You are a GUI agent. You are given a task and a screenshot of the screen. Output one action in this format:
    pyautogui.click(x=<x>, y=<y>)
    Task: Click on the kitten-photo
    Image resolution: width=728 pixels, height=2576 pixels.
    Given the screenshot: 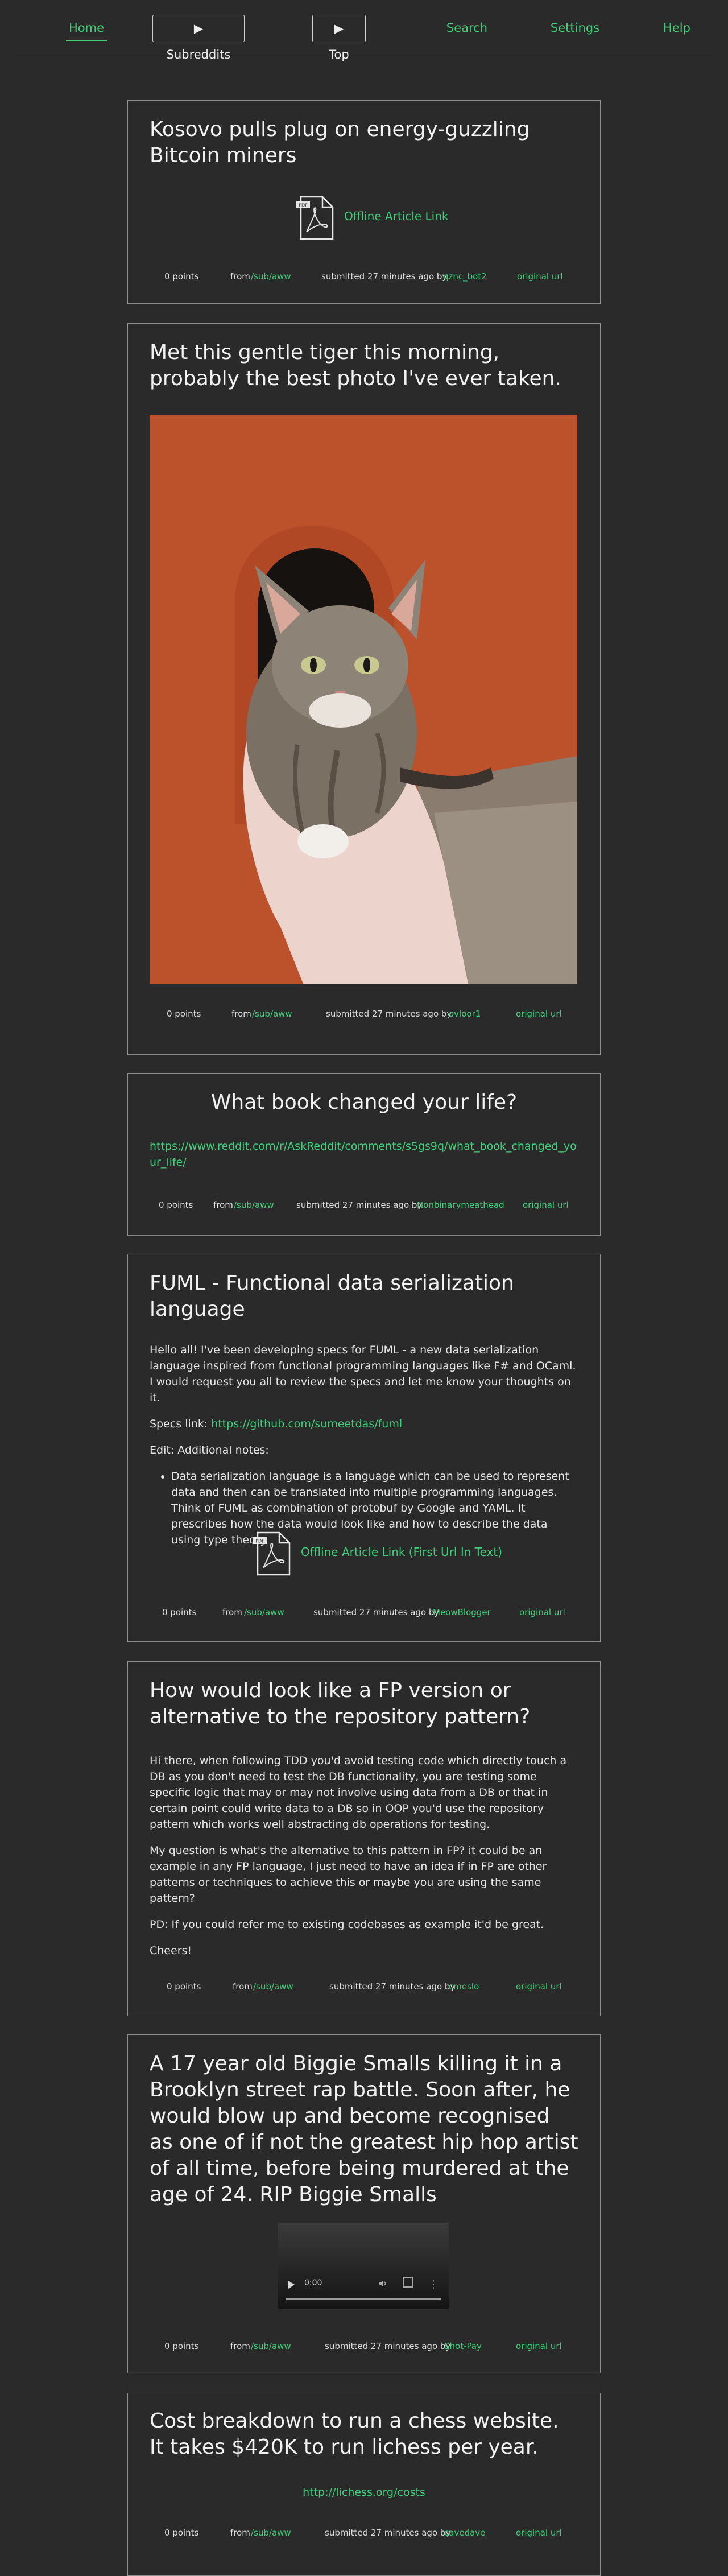 What is the action you would take?
    pyautogui.click(x=363, y=700)
    